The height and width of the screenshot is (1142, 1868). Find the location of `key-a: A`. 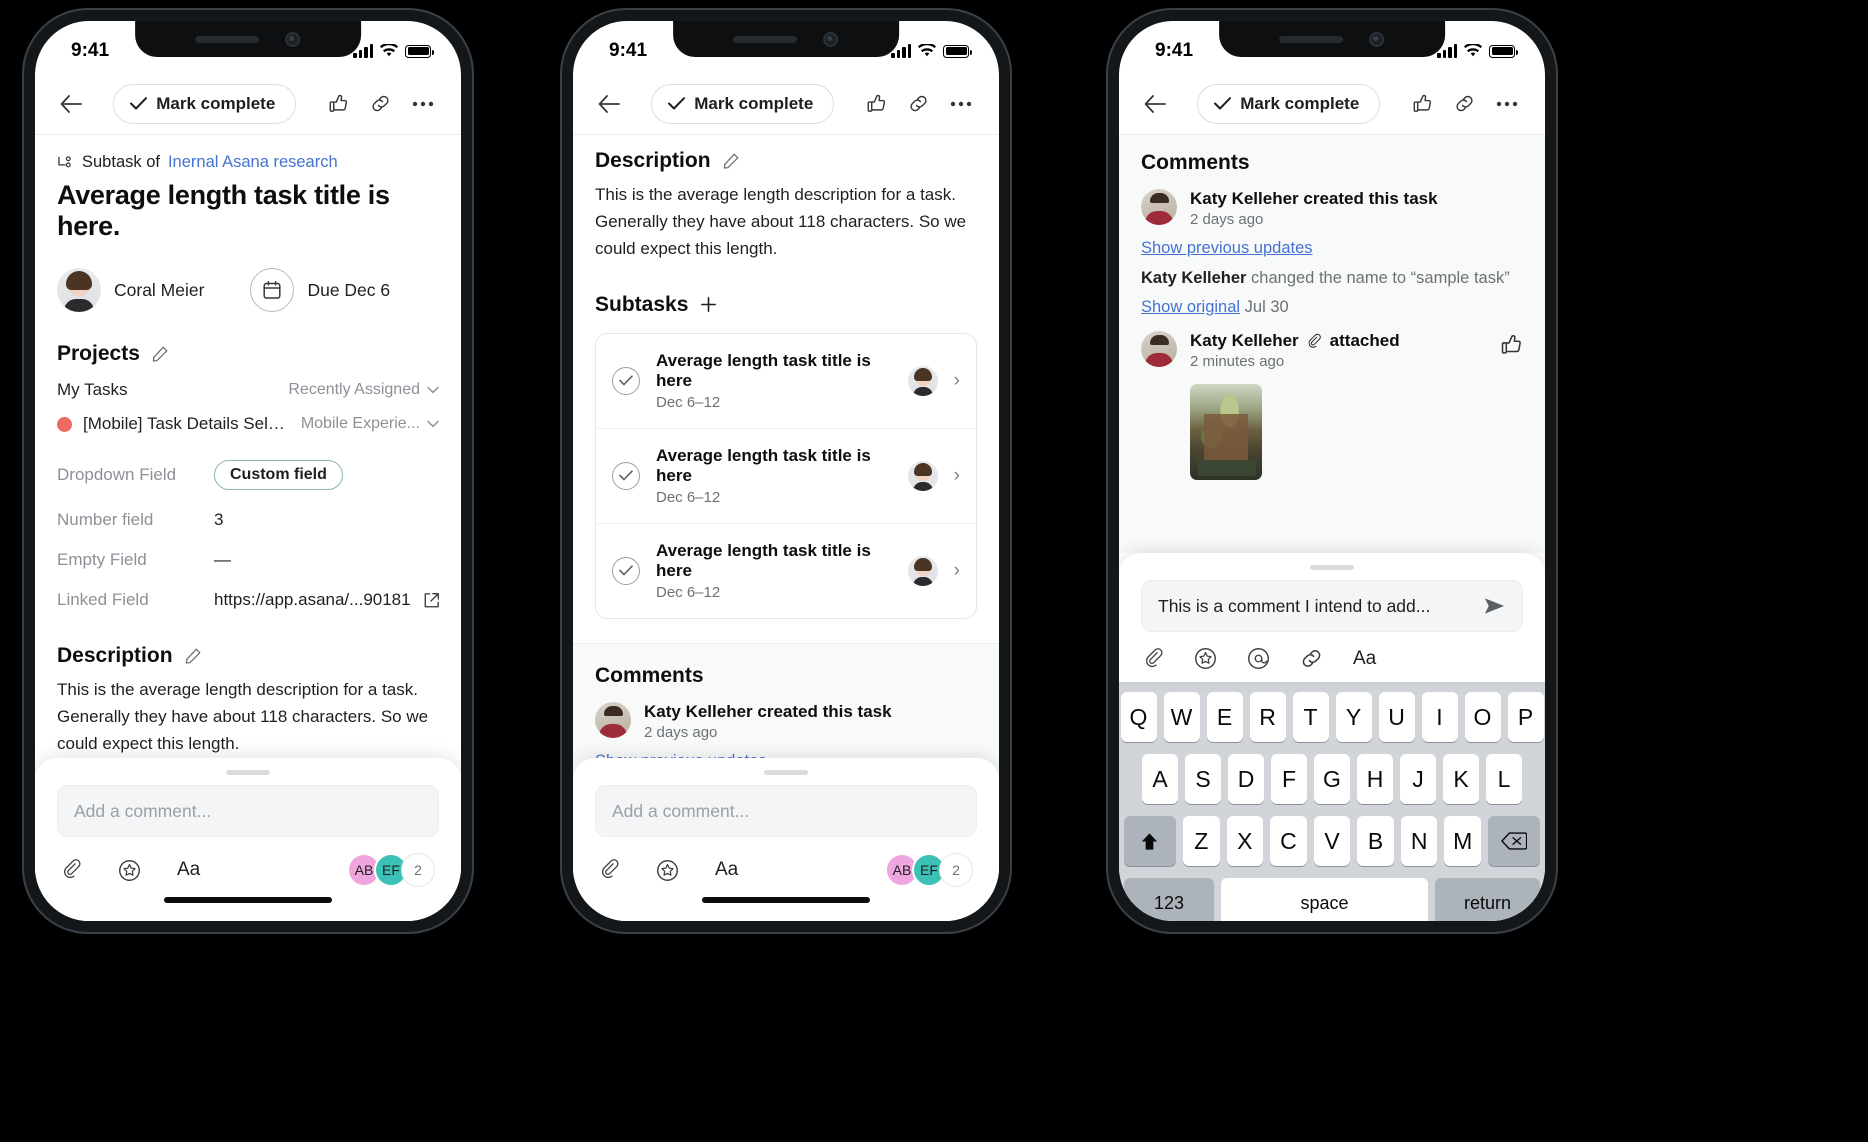

key-a: A is located at coordinates (1160, 779).